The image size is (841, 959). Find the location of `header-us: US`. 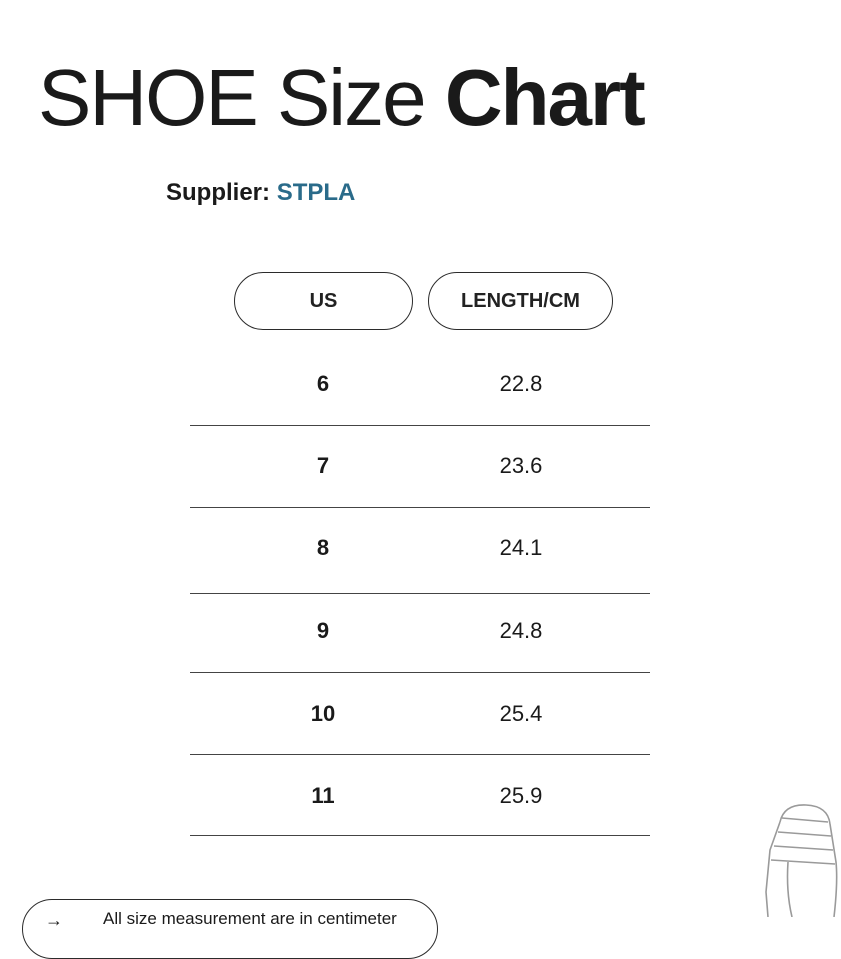

header-us: US is located at coordinates (323, 301).